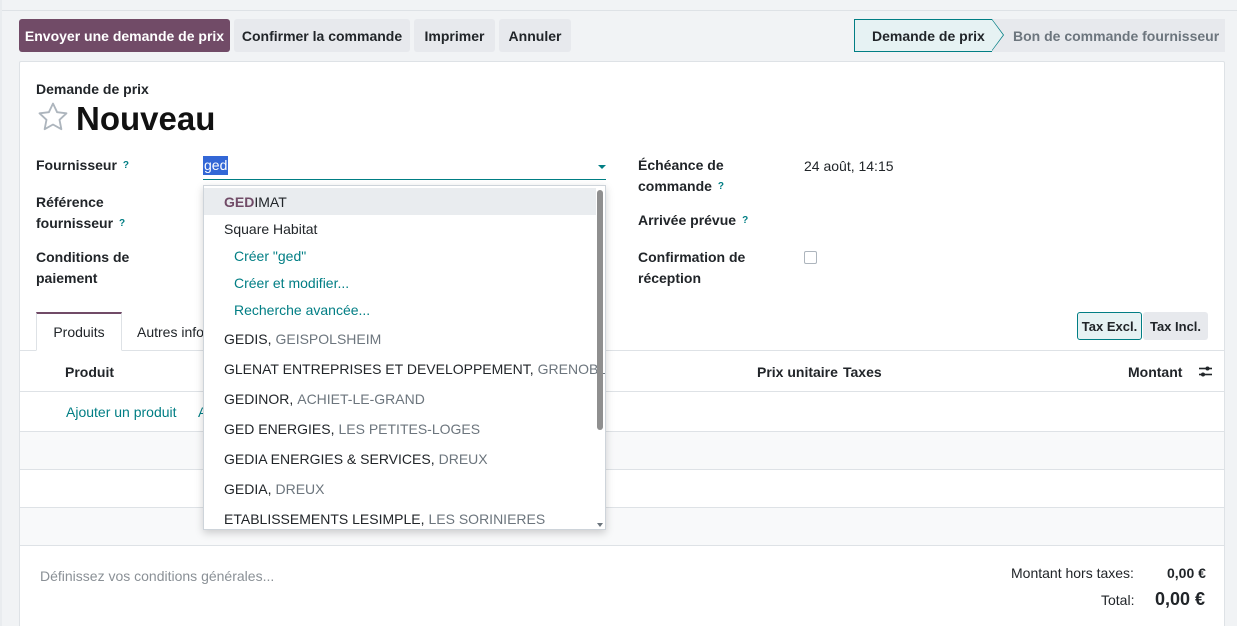 This screenshot has height=626, width=1237. What do you see at coordinates (92, 89) in the screenshot?
I see `document-type-label: Demande de prix` at bounding box center [92, 89].